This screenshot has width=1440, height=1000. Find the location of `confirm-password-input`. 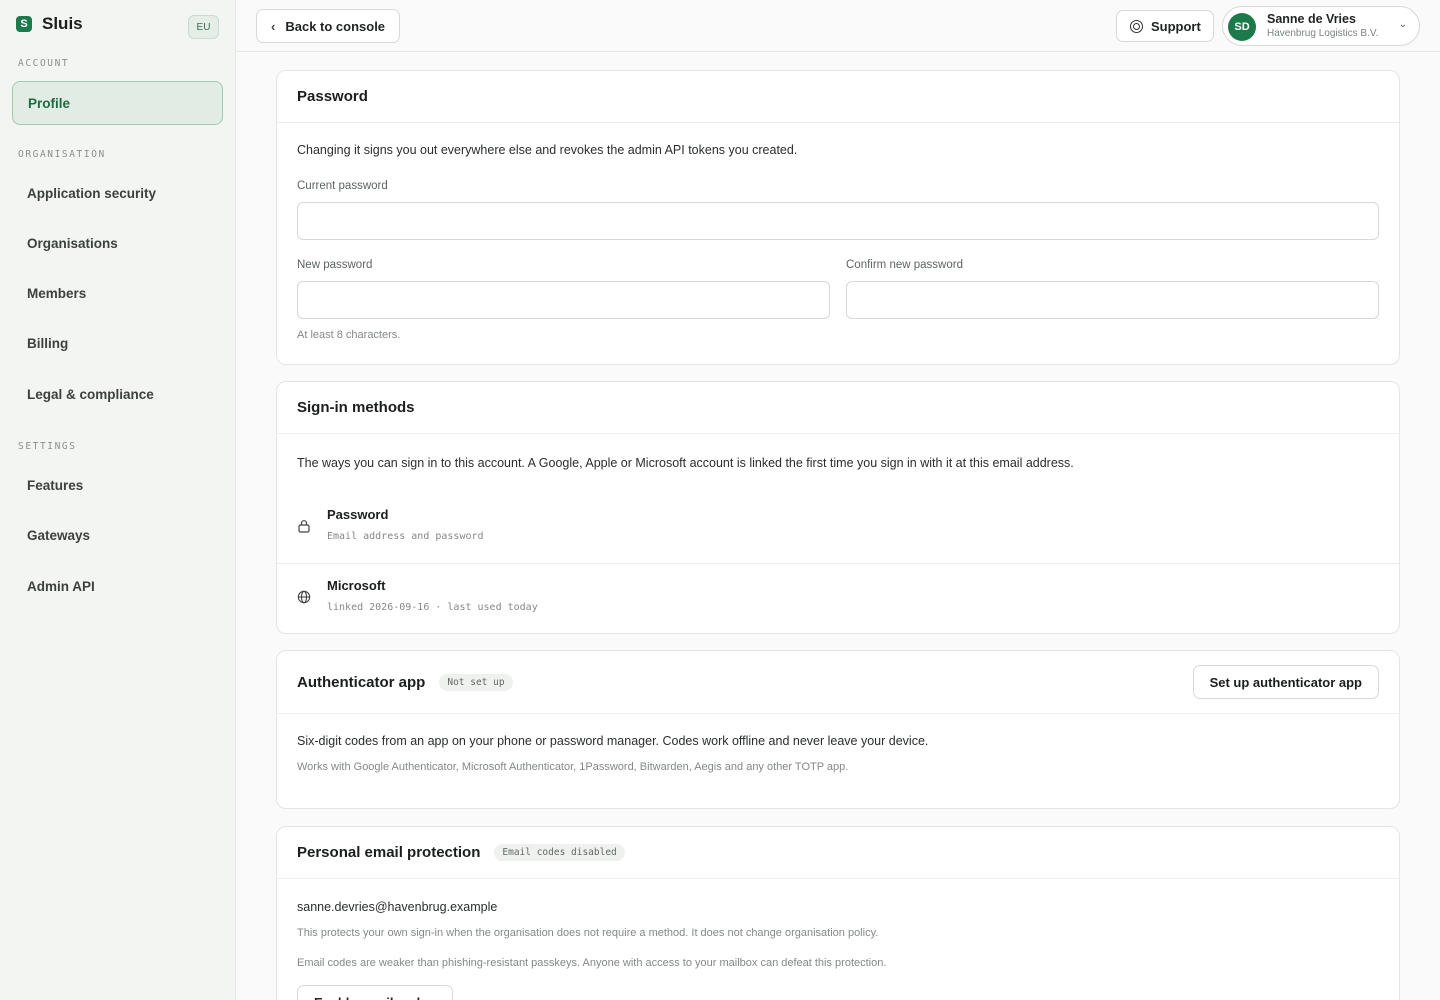

confirm-password-input is located at coordinates (1112, 300).